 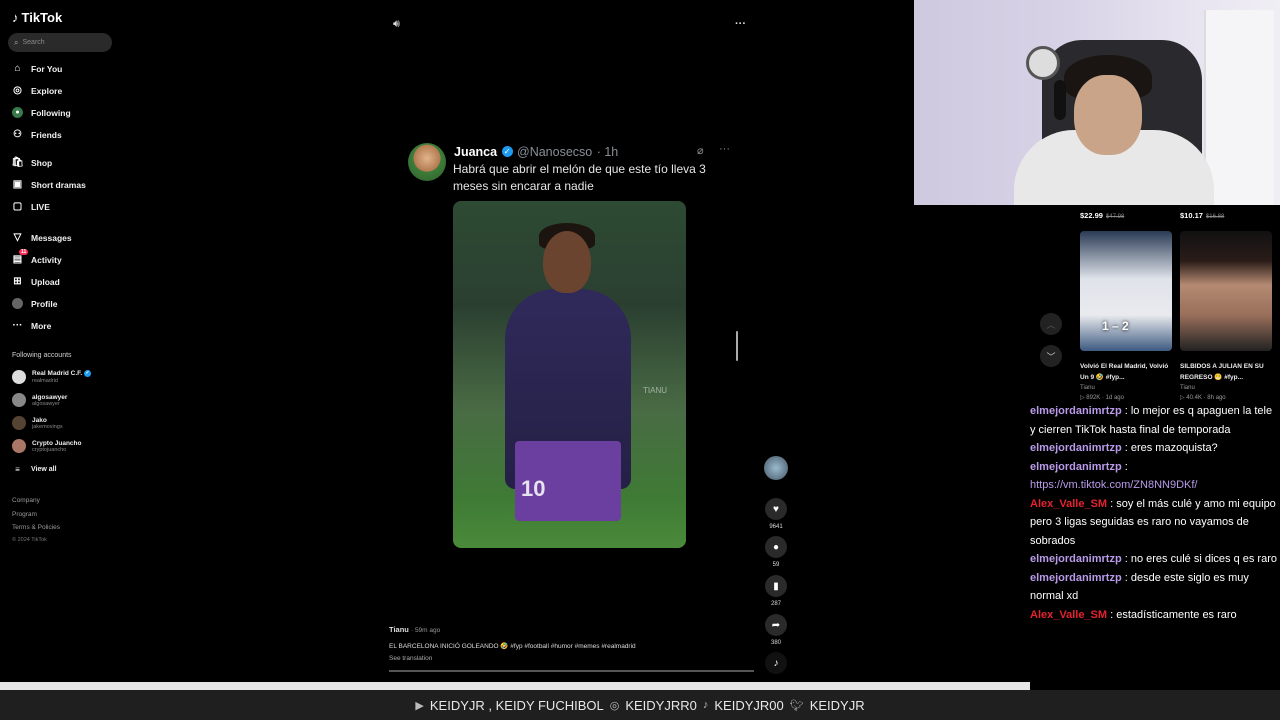 What do you see at coordinates (396, 24) in the screenshot?
I see `volume-icon: 🔊︎` at bounding box center [396, 24].